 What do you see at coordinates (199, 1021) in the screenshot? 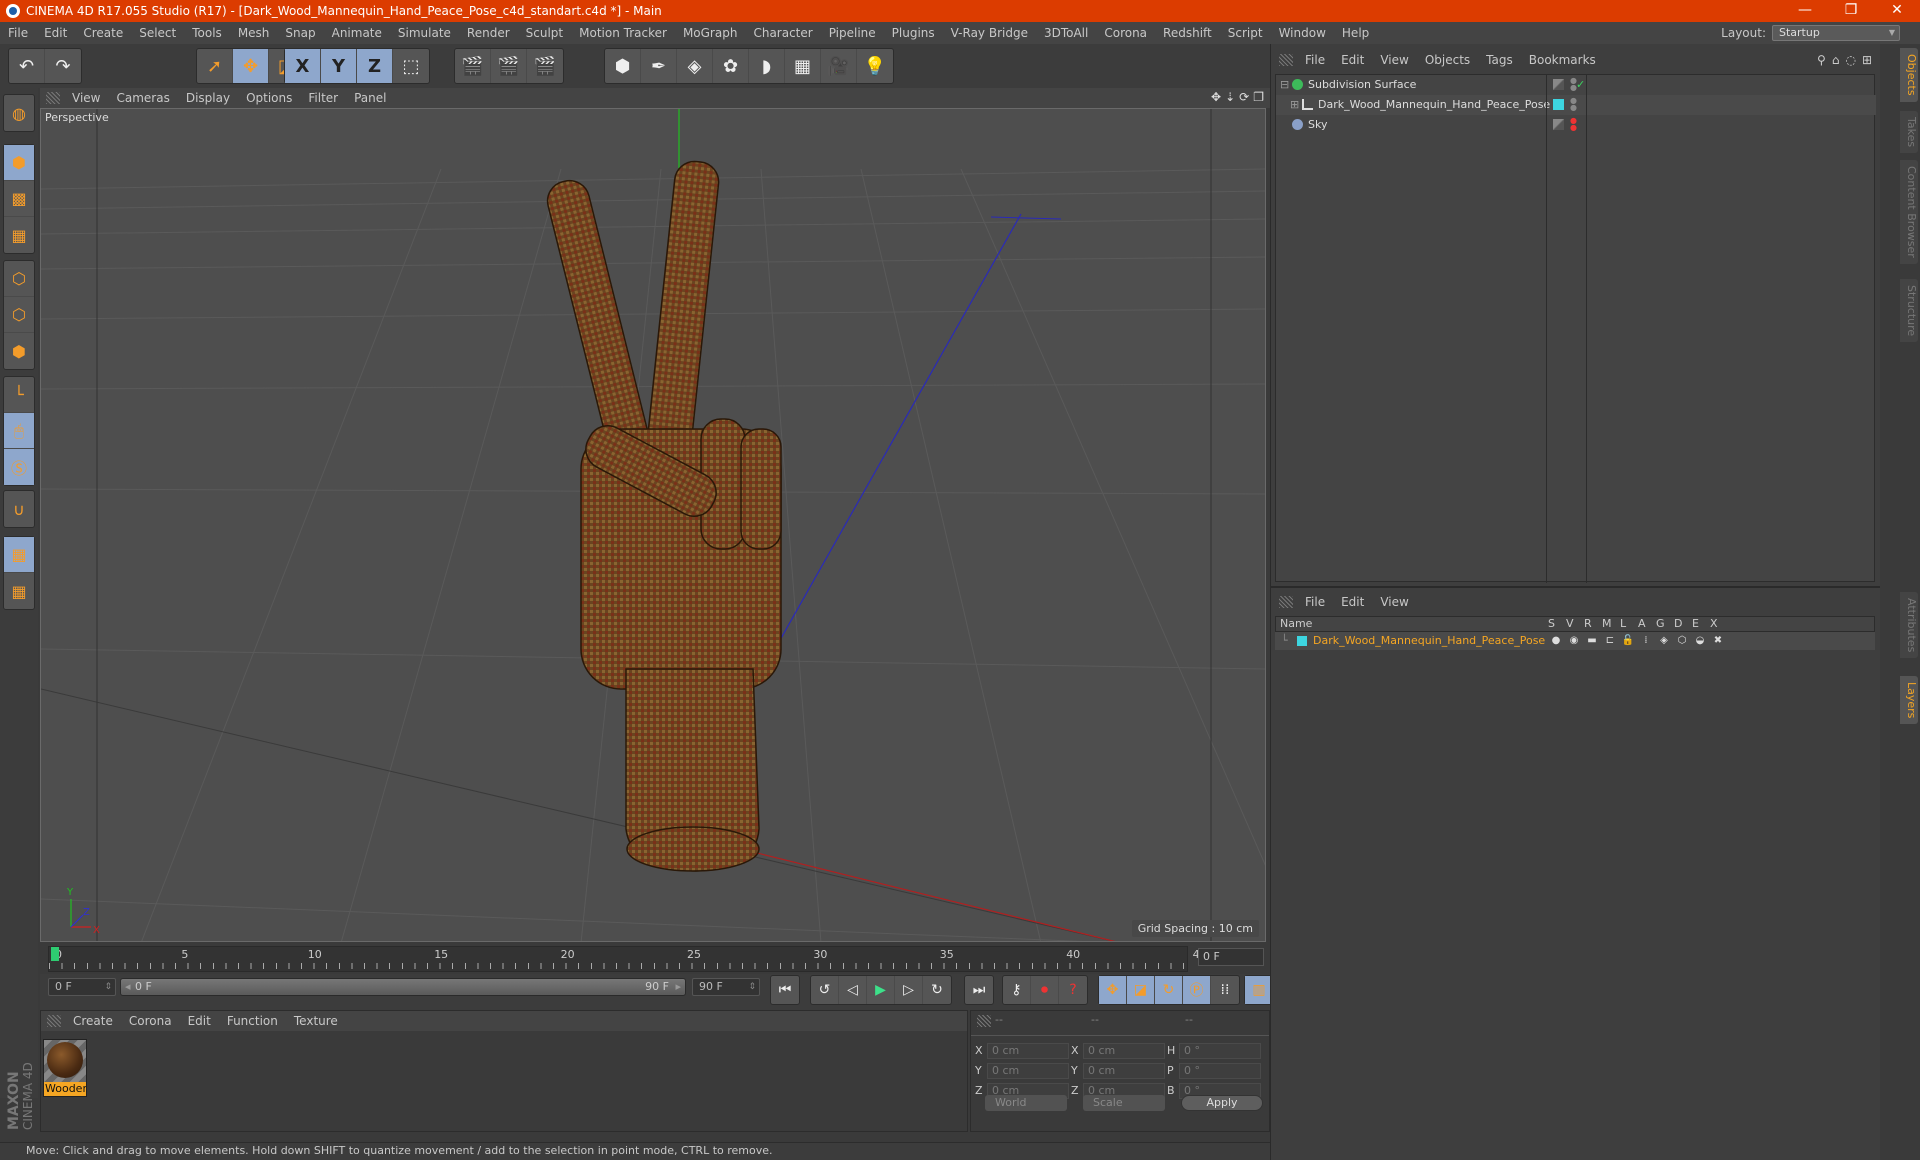
I see `material-menu-edit: Edit` at bounding box center [199, 1021].